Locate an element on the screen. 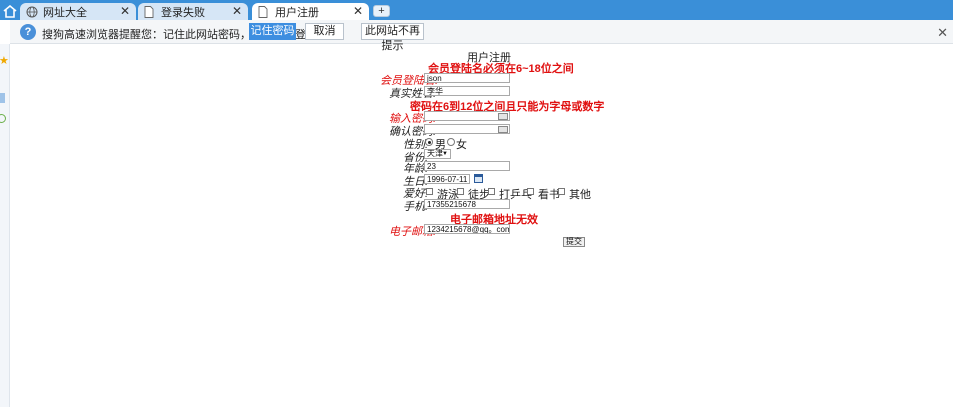 Image resolution: width=953 pixels, height=407 pixels. tab-login-failed: 登录失败 ✕ is located at coordinates (193, 11).